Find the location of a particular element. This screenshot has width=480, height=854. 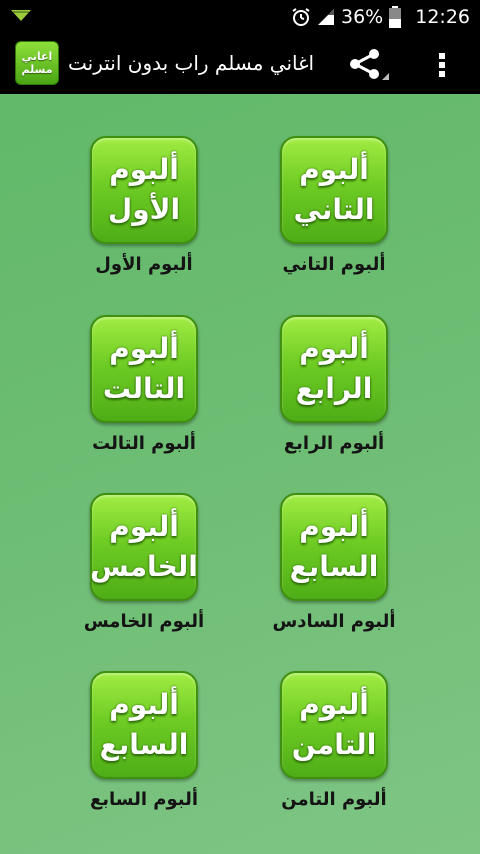

app-icon-line-2: مسلم is located at coordinates (37, 69).